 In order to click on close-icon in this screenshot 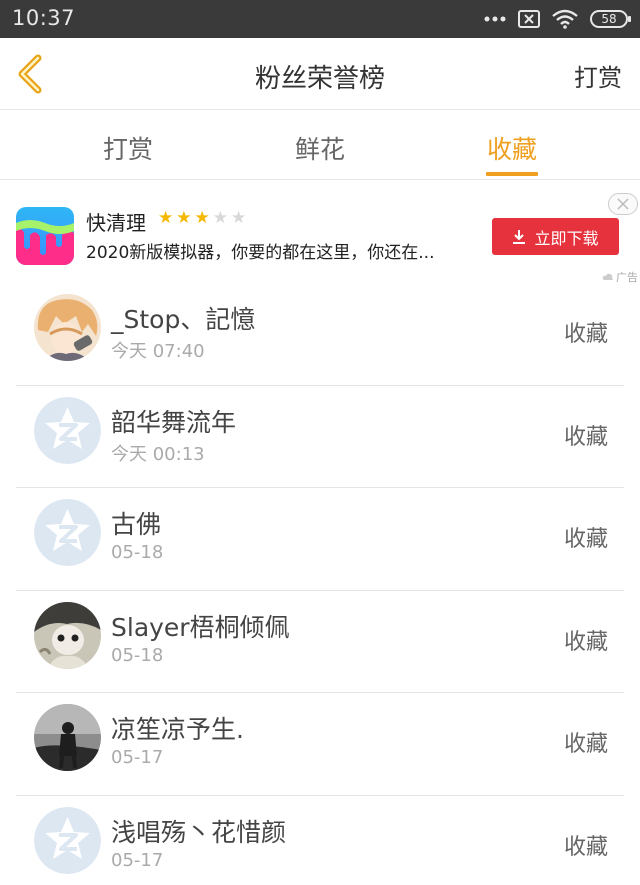, I will do `click(623, 204)`.